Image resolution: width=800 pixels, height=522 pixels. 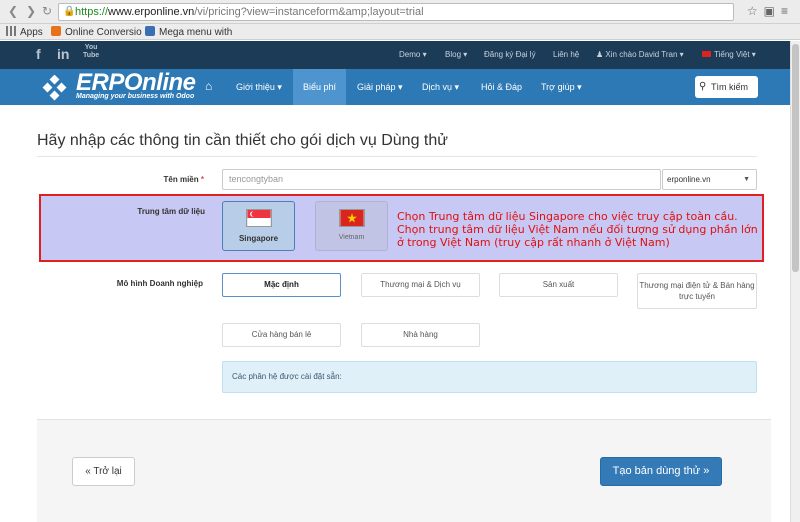 I want to click on topnav-user-menu: ♟ Xin chào David Tran ▾, so click(x=640, y=54).